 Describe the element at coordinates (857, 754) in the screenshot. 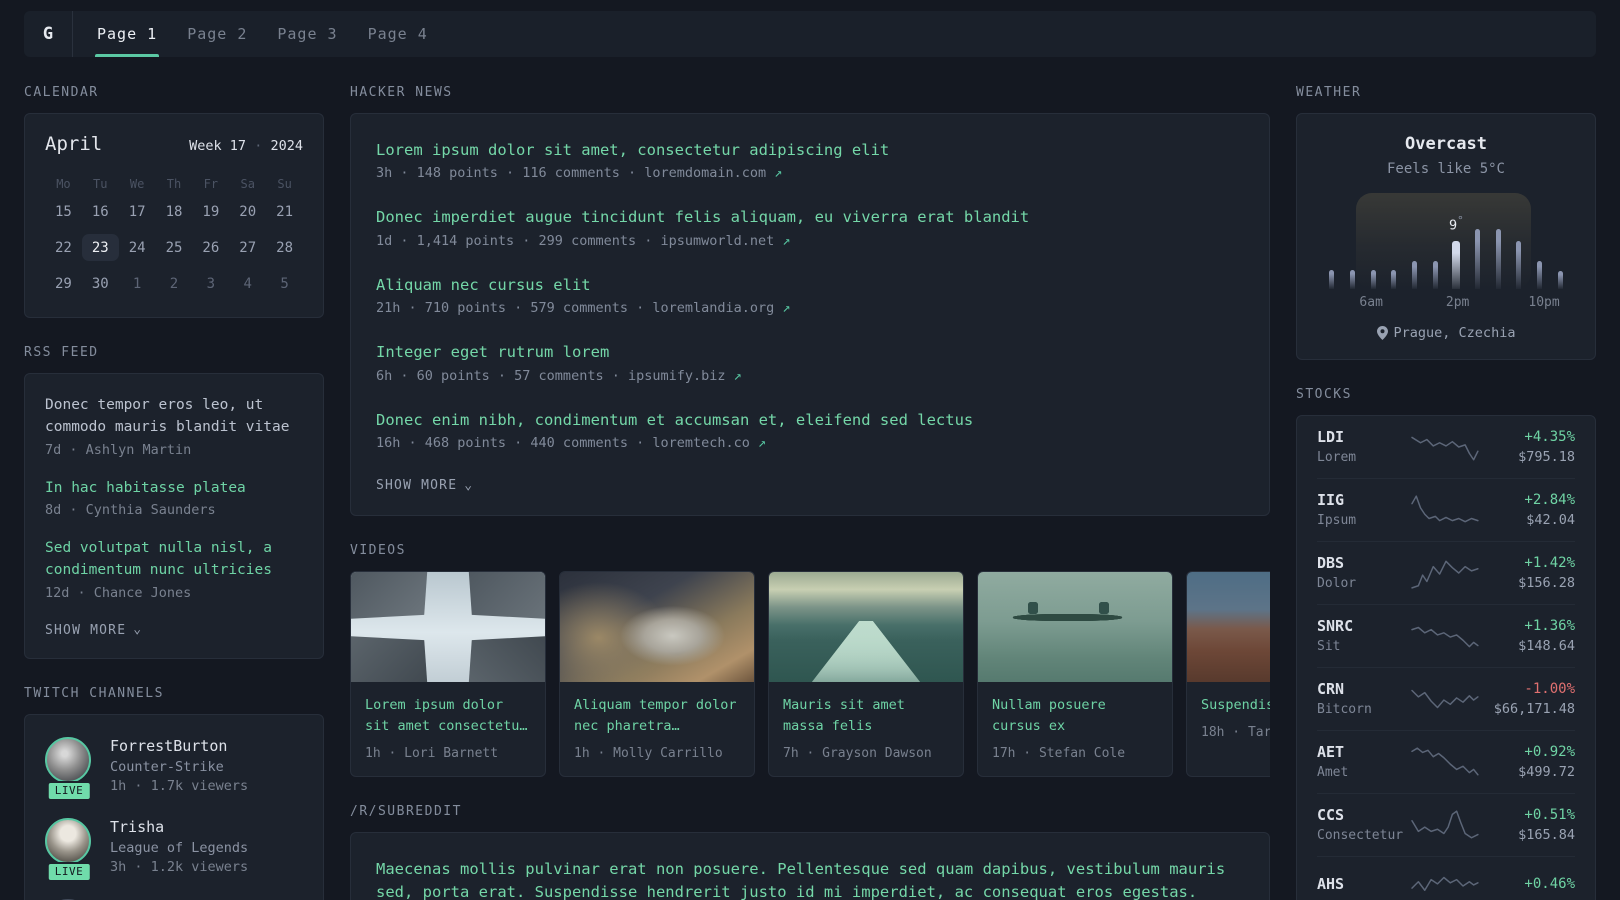

I see `video-meta: 7h · Grayson Dawson` at that location.